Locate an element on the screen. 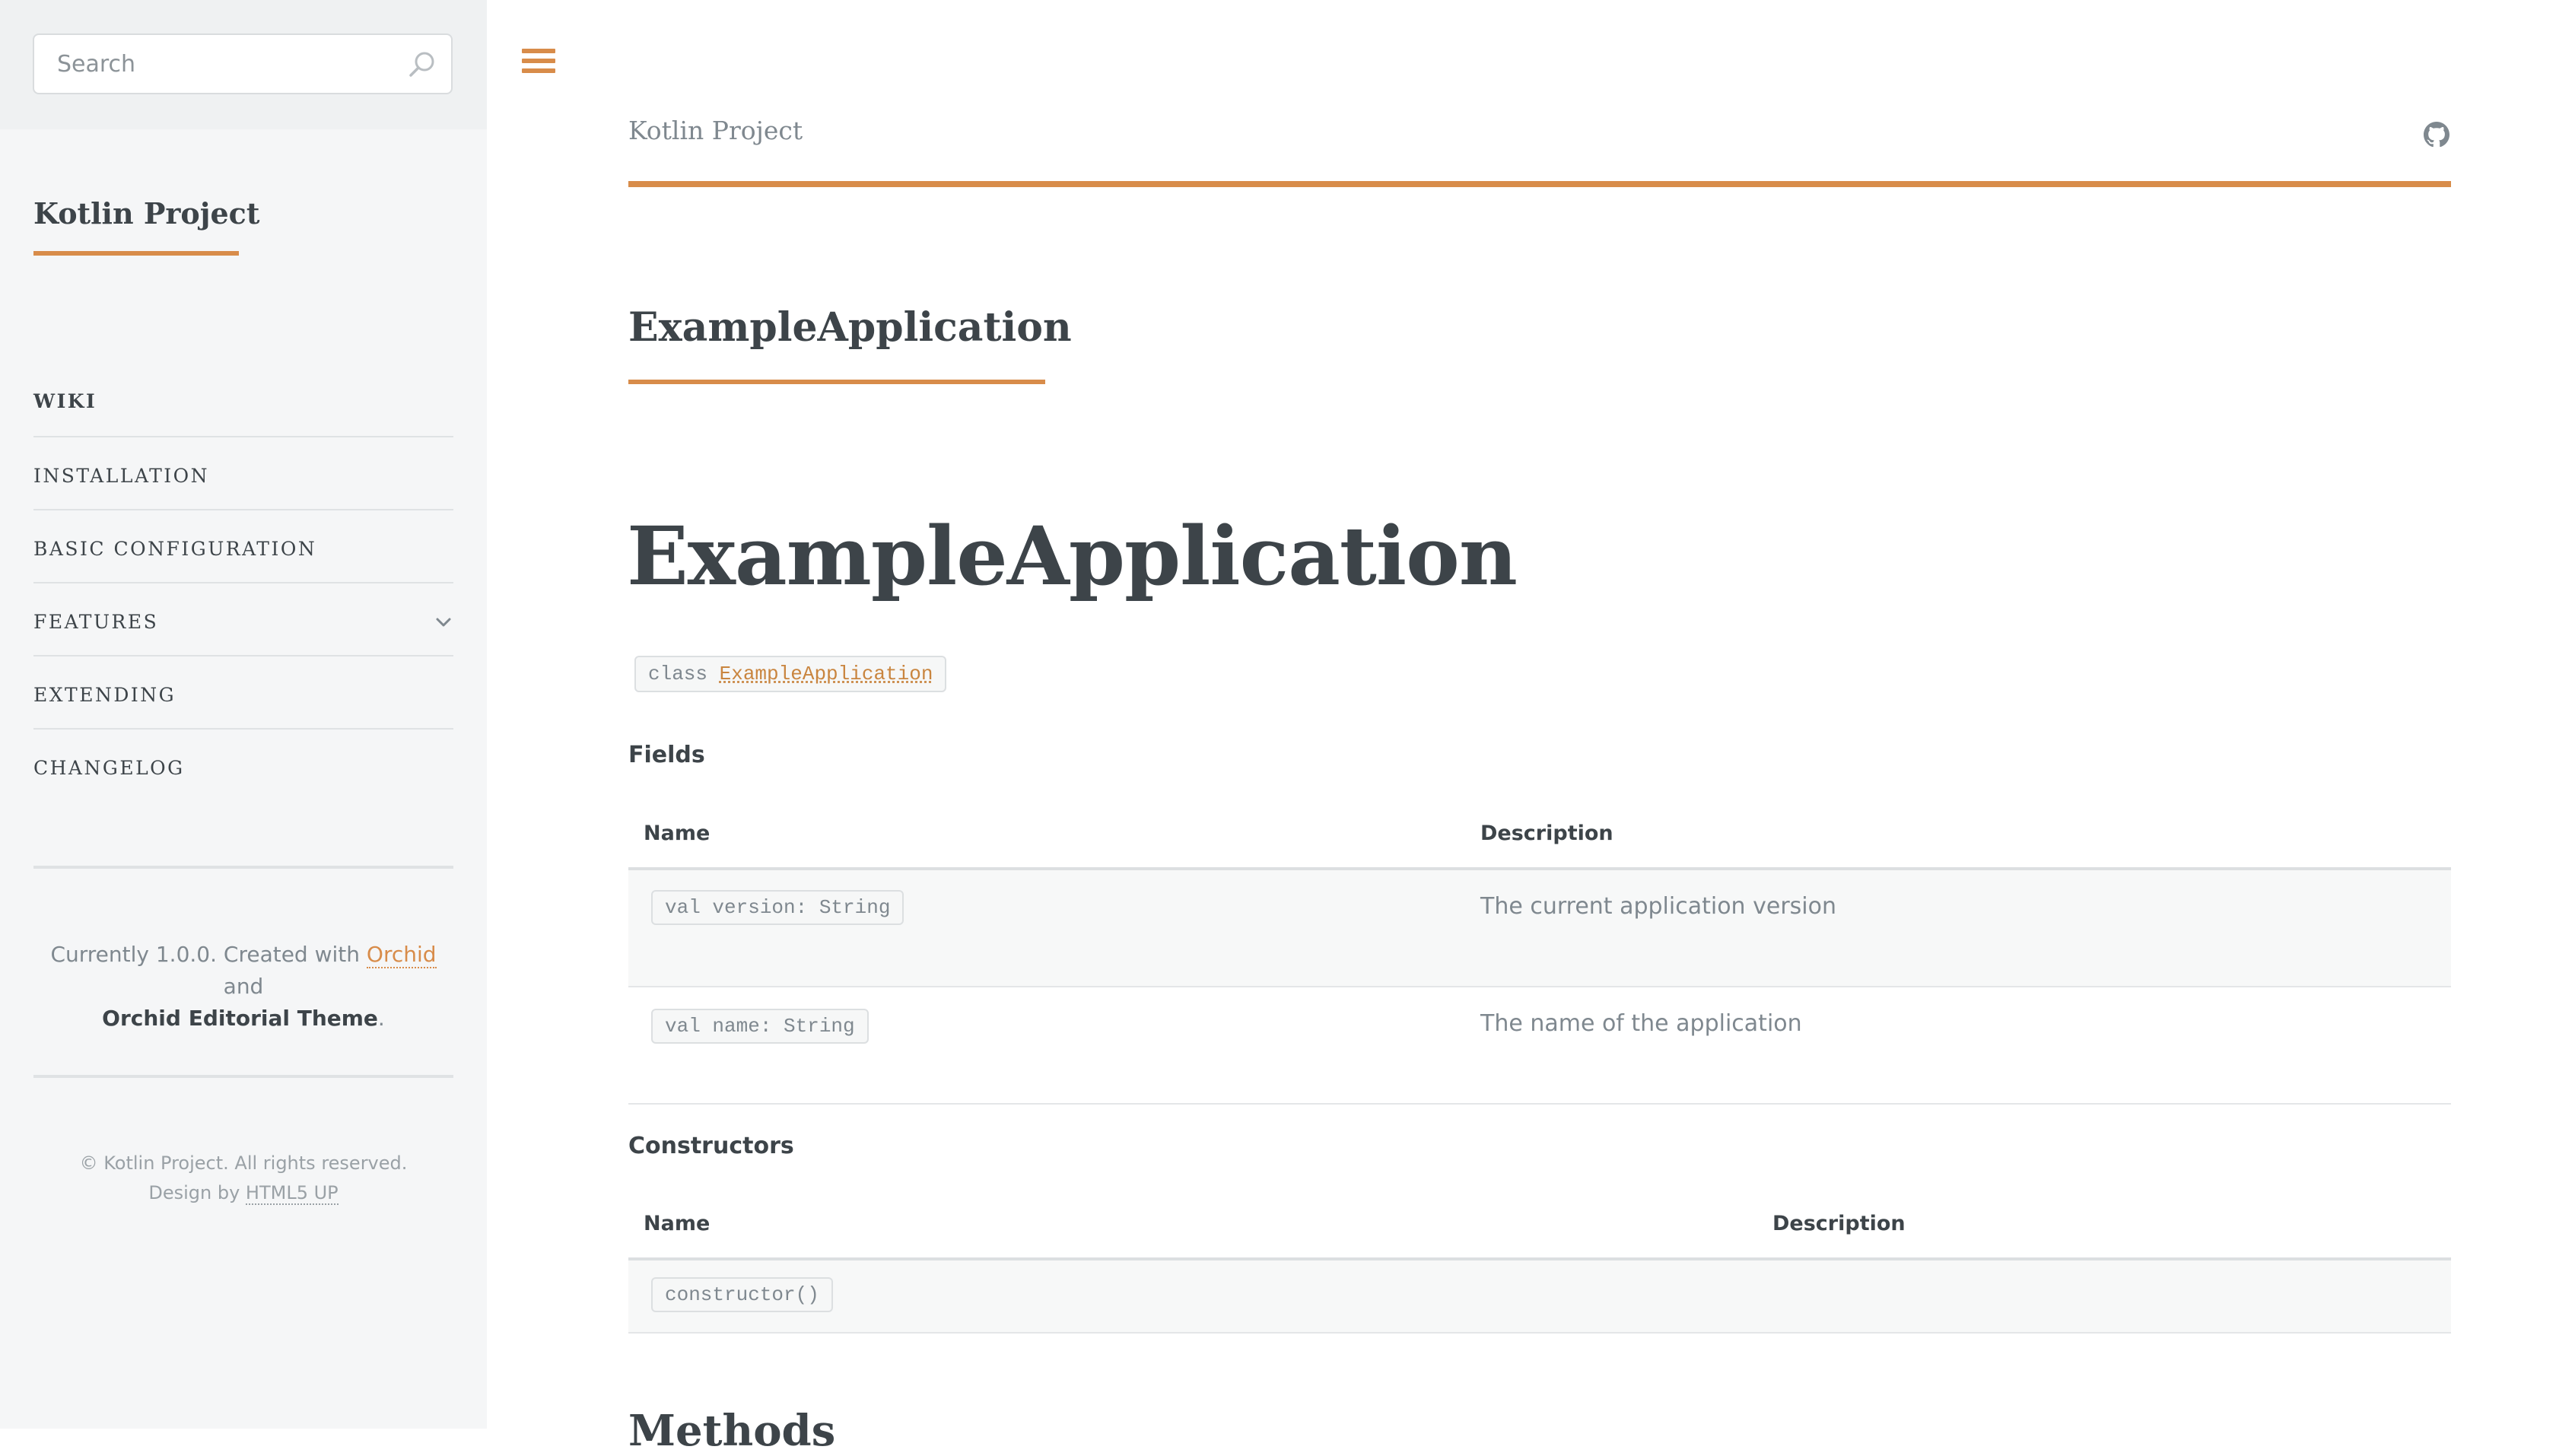  class-signature: class ExampleApplication is located at coordinates (790, 674).